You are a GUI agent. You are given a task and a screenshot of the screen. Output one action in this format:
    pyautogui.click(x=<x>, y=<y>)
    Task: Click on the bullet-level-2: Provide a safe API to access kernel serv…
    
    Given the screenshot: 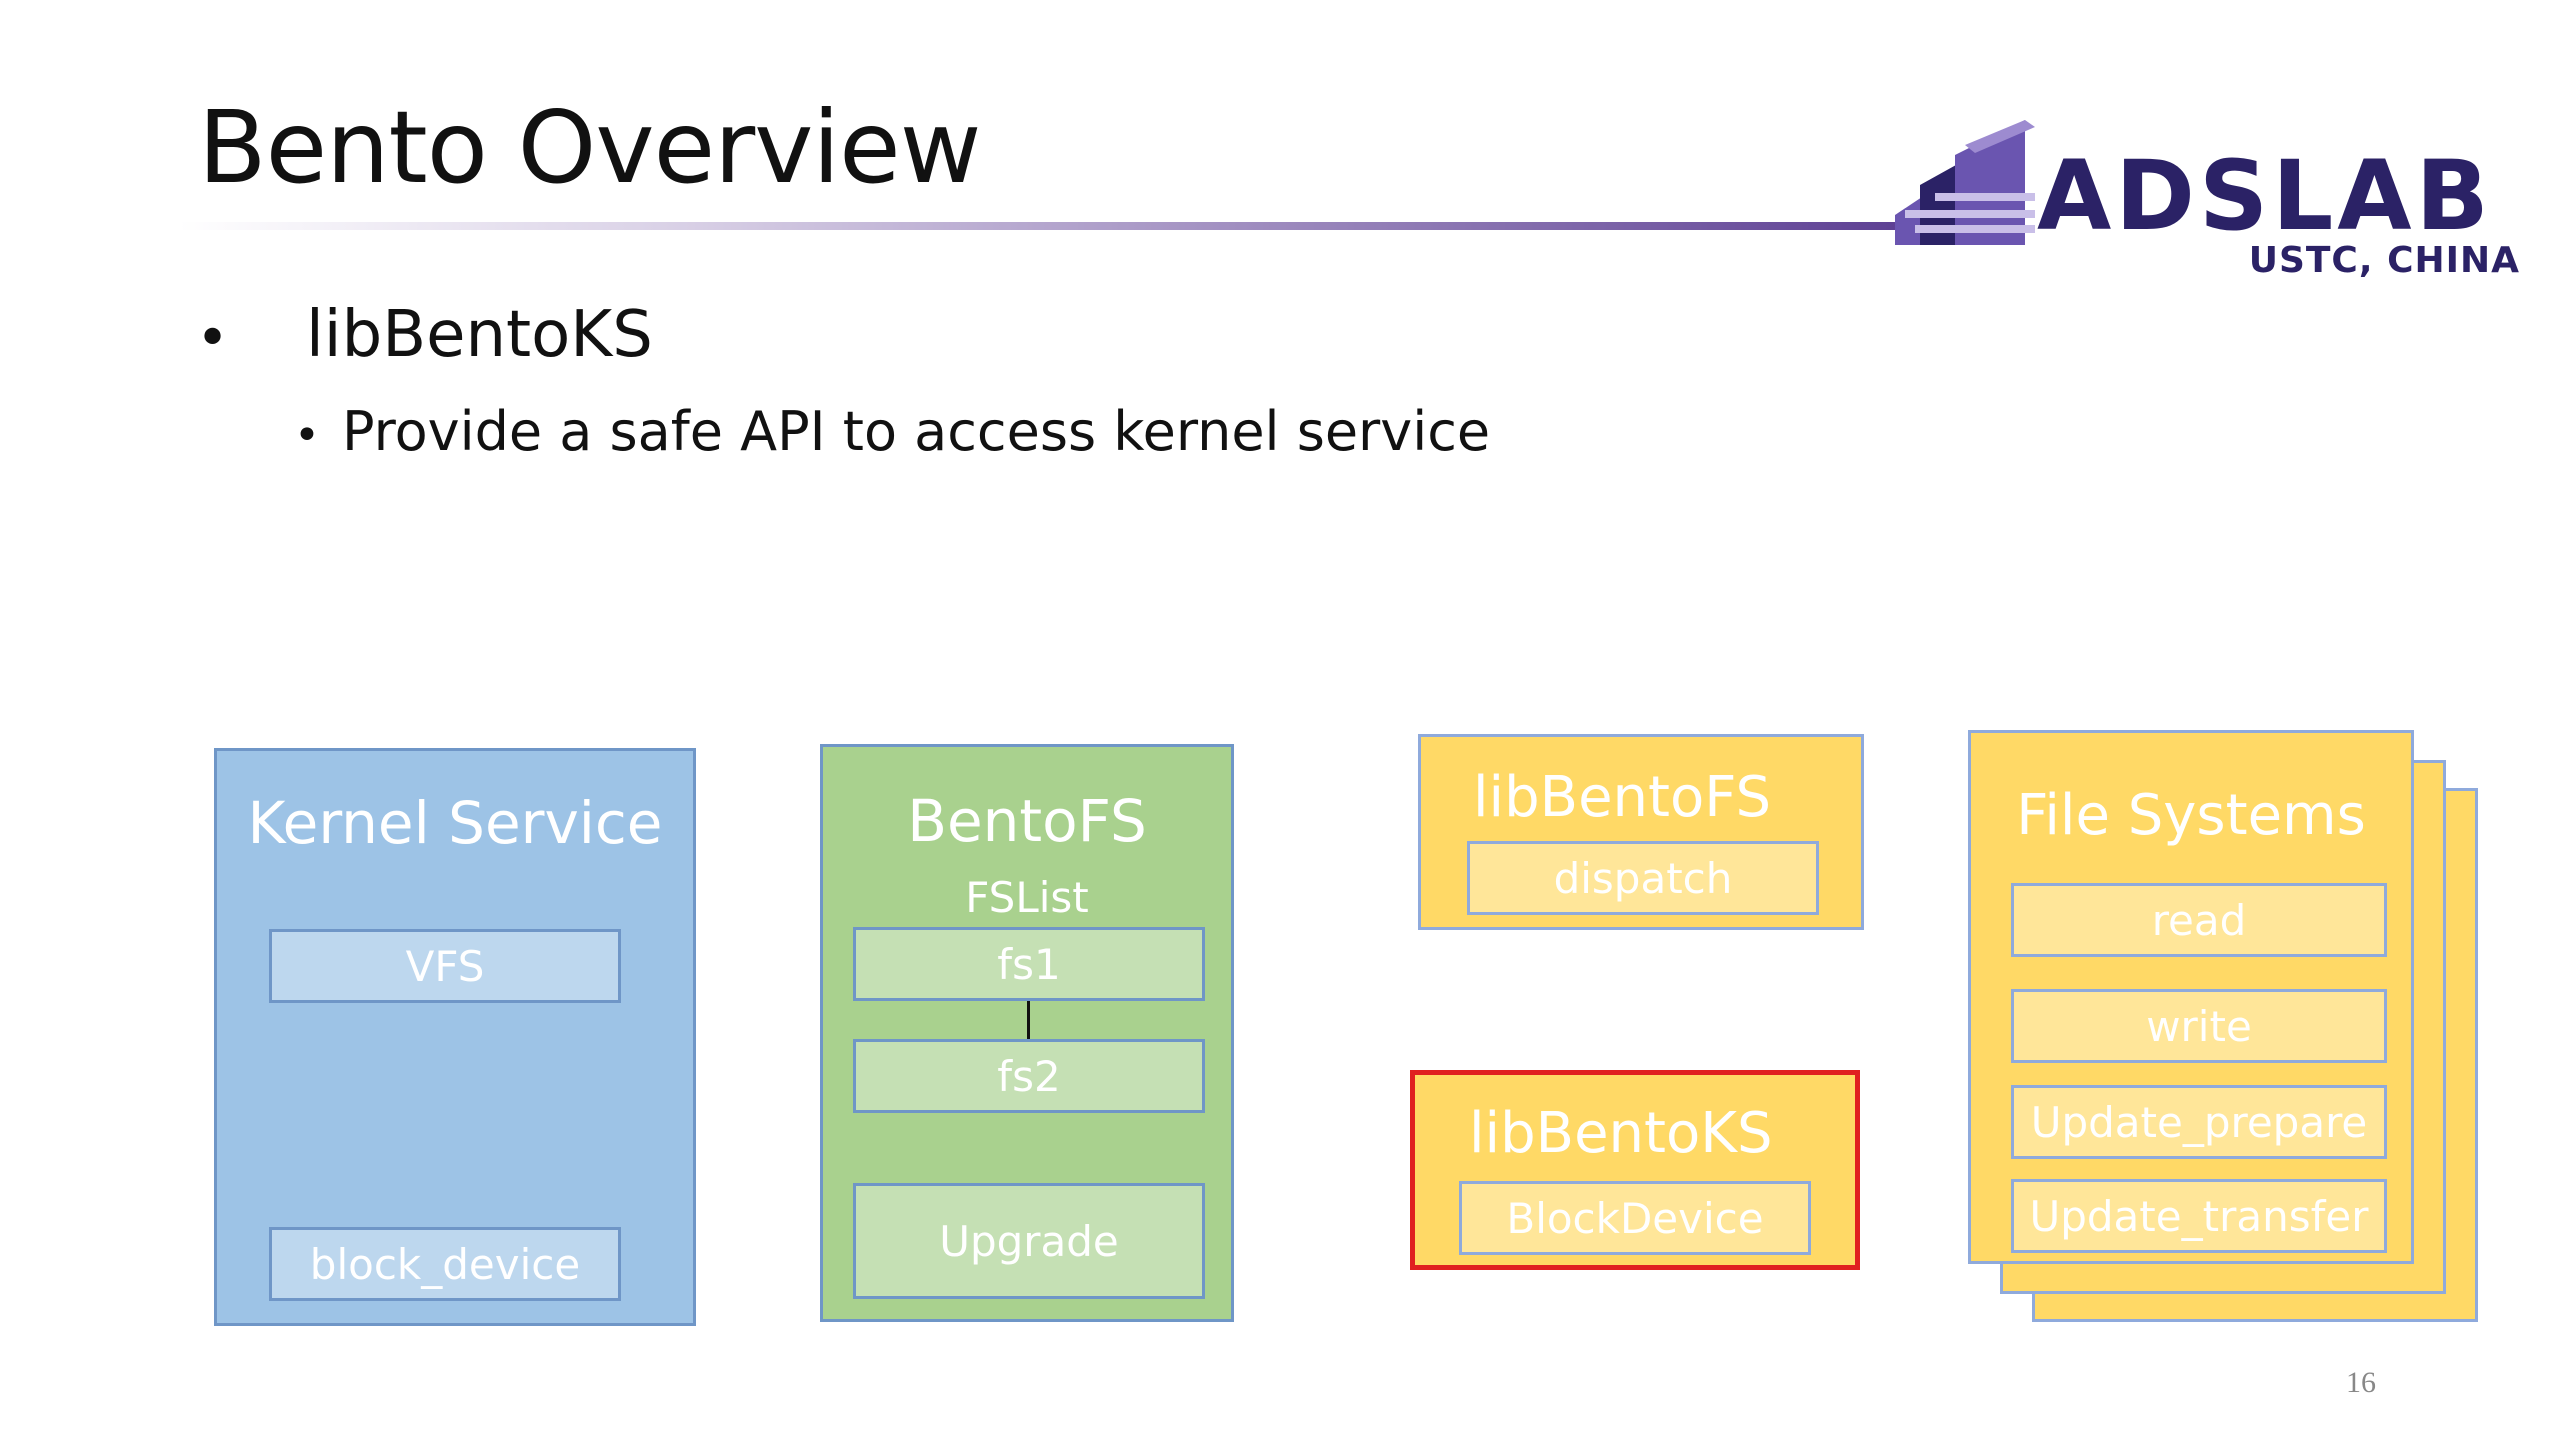 What is the action you would take?
    pyautogui.click(x=916, y=431)
    